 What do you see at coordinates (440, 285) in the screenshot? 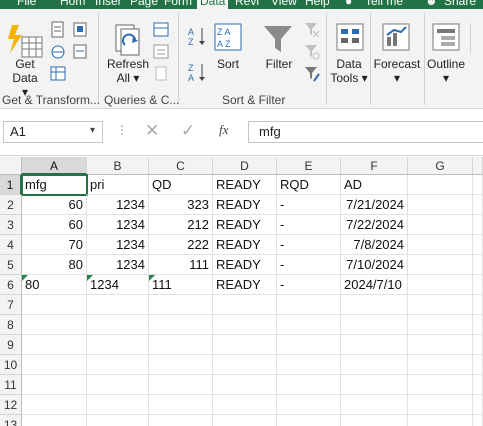
I see `cell-g6` at bounding box center [440, 285].